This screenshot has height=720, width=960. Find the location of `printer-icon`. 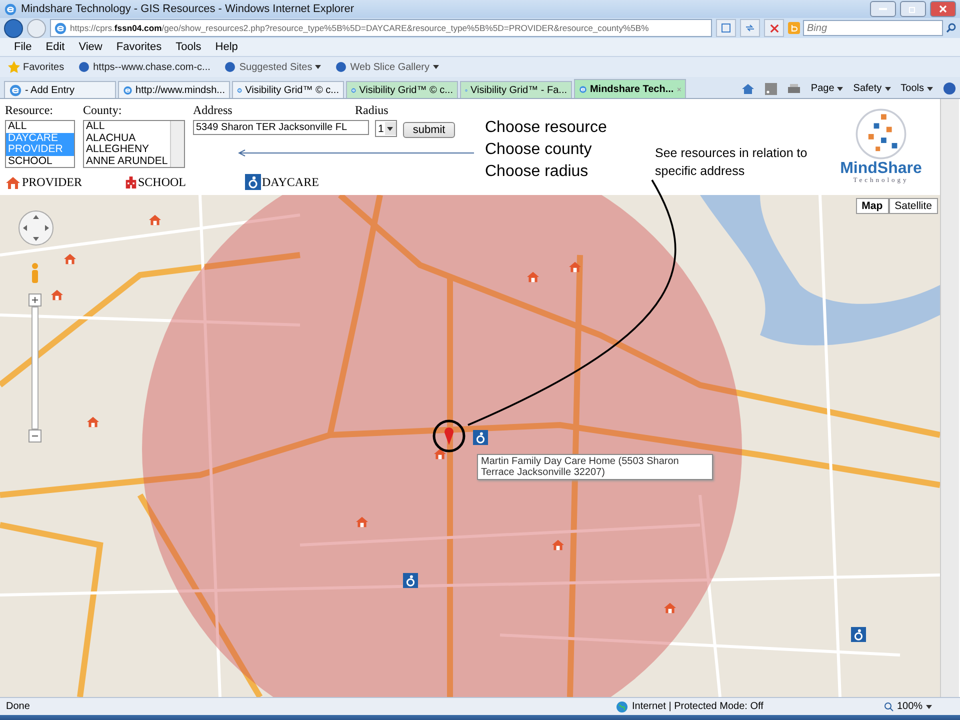

printer-icon is located at coordinates (793, 88).